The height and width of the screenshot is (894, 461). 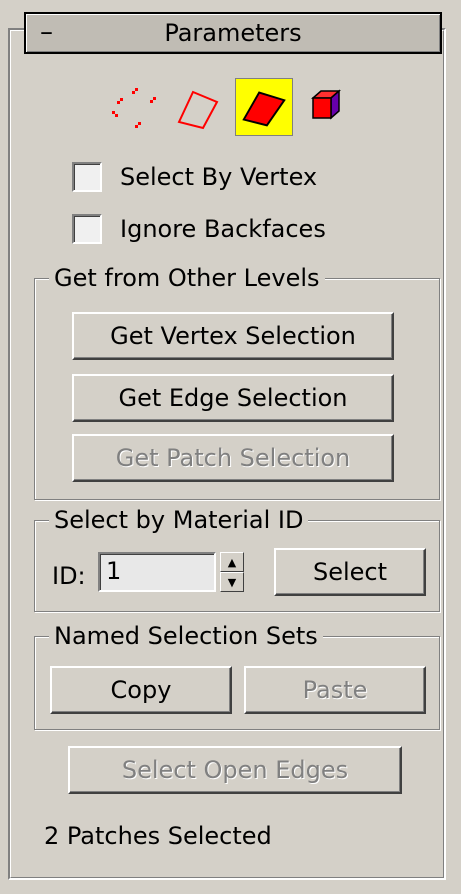 What do you see at coordinates (198, 110) in the screenshot?
I see `edge-level-icon` at bounding box center [198, 110].